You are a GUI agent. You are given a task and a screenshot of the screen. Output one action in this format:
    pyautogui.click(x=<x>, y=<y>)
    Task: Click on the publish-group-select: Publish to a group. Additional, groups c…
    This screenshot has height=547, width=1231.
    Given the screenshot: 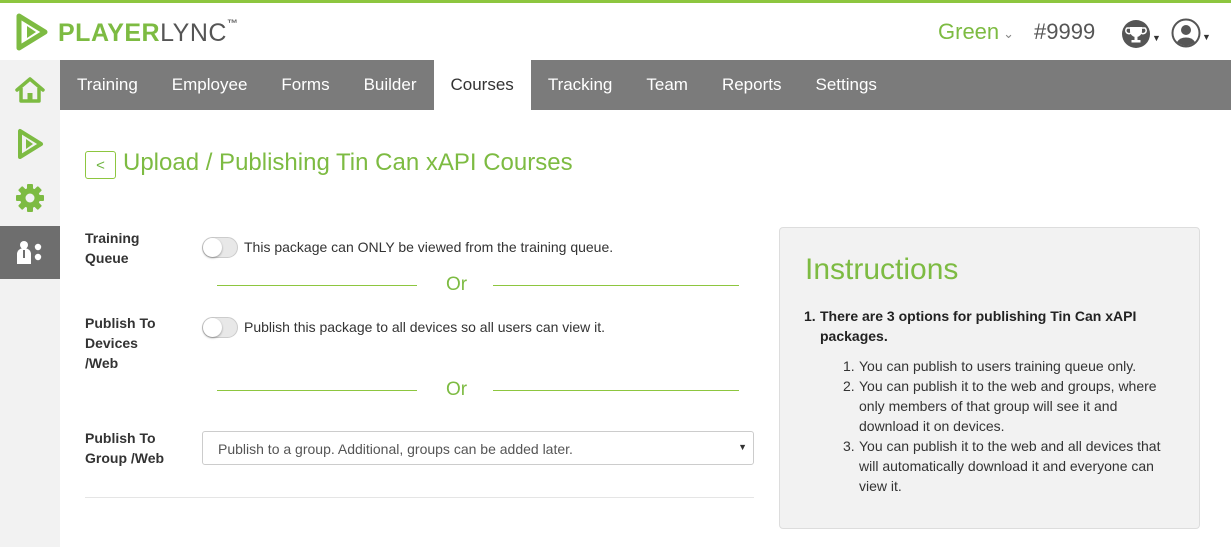 What is the action you would take?
    pyautogui.click(x=478, y=448)
    